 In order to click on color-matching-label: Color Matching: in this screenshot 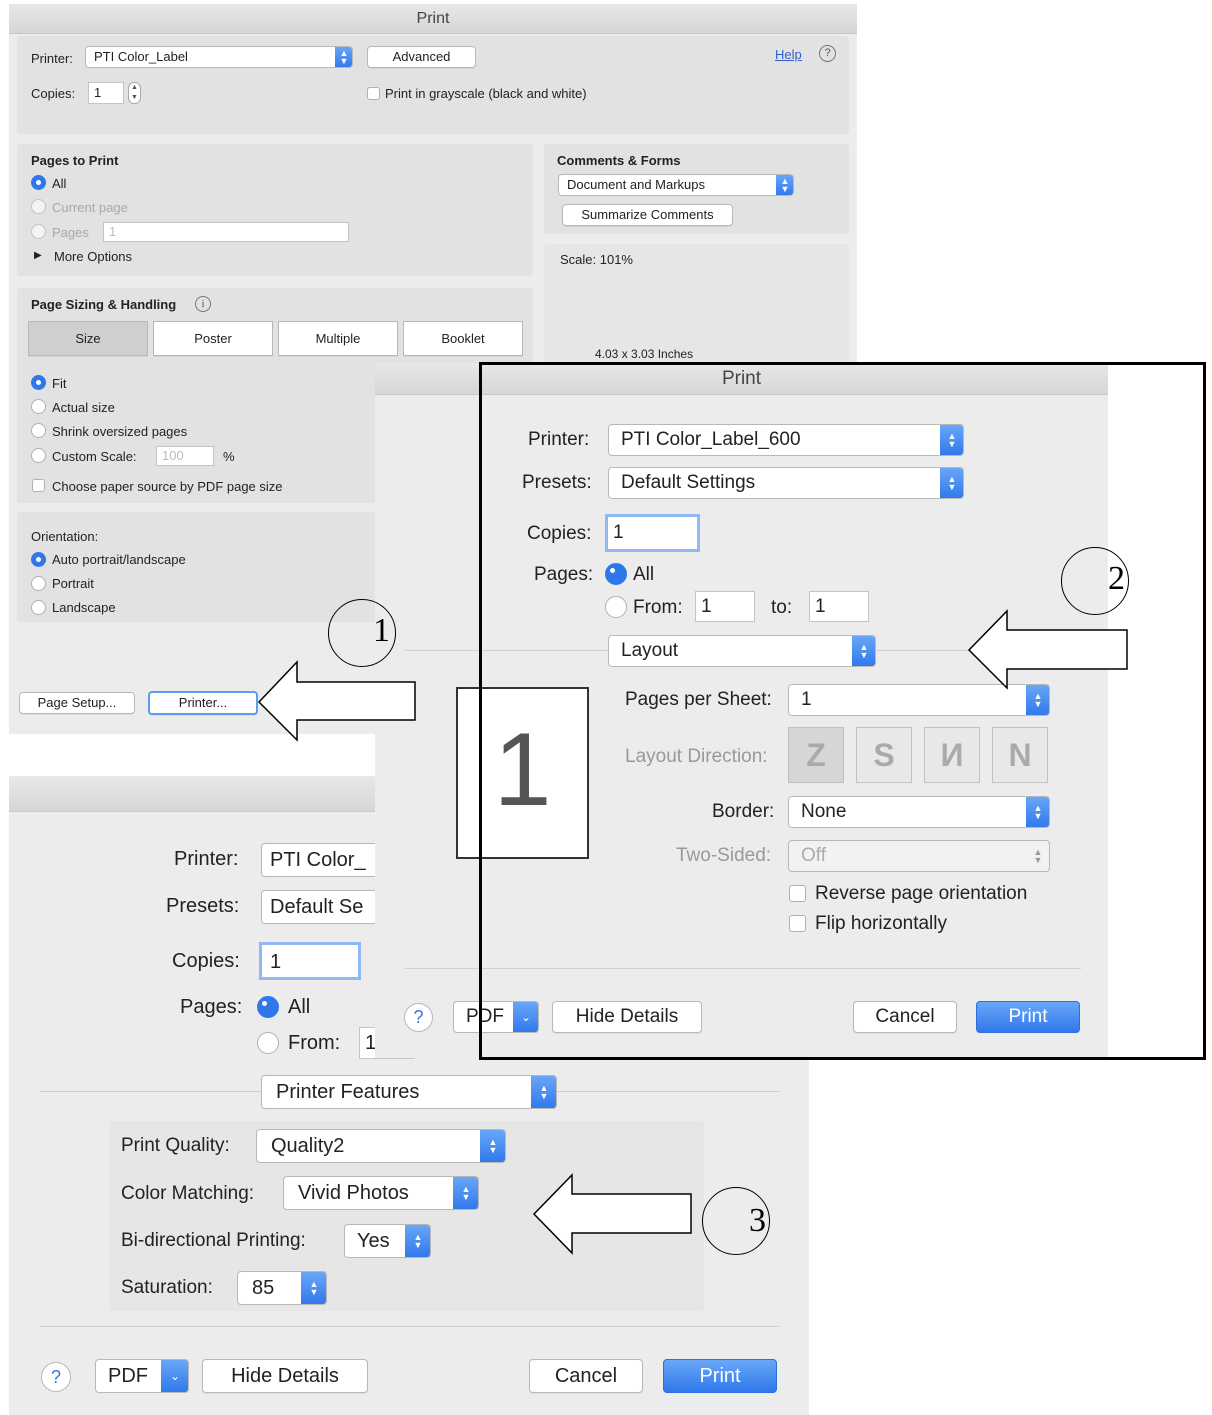, I will do `click(188, 1193)`.